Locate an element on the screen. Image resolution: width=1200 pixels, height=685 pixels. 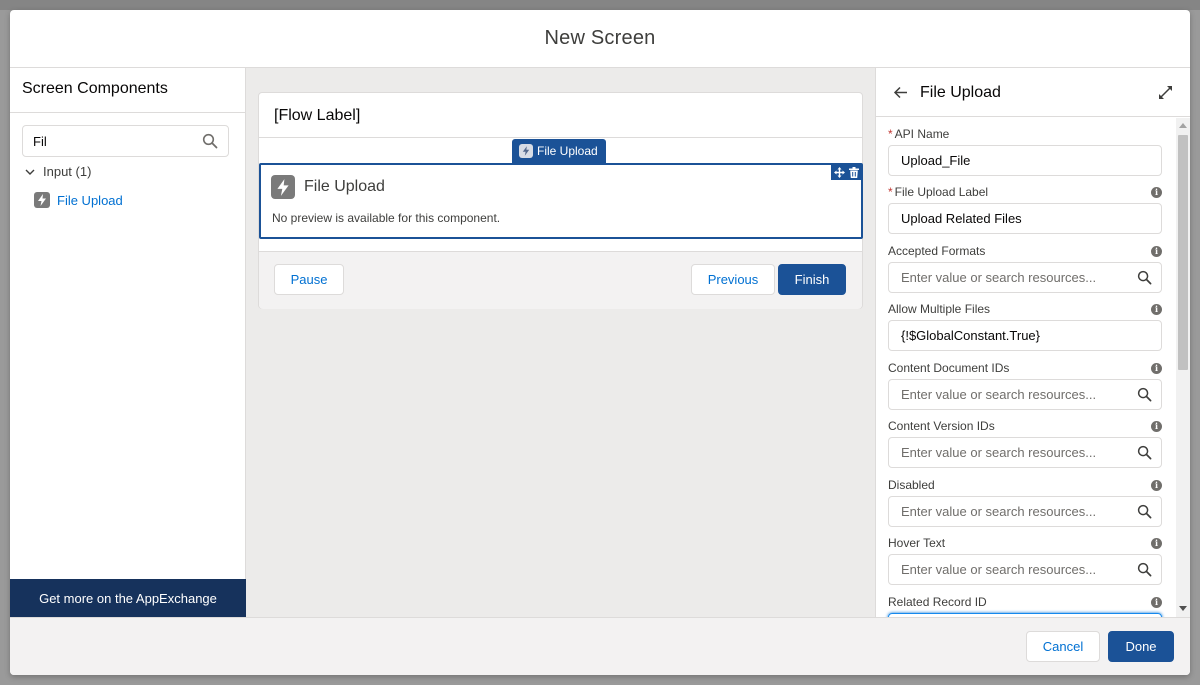
component-title-row: File Upload is located at coordinates (328, 187).